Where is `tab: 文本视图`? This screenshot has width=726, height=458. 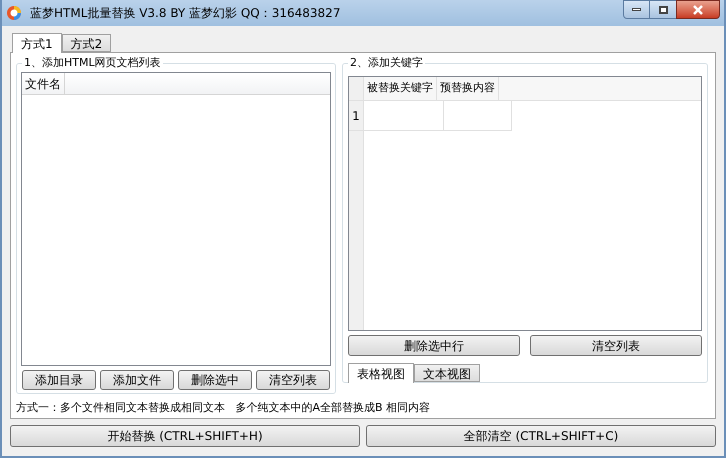 tab: 文本视图 is located at coordinates (447, 373).